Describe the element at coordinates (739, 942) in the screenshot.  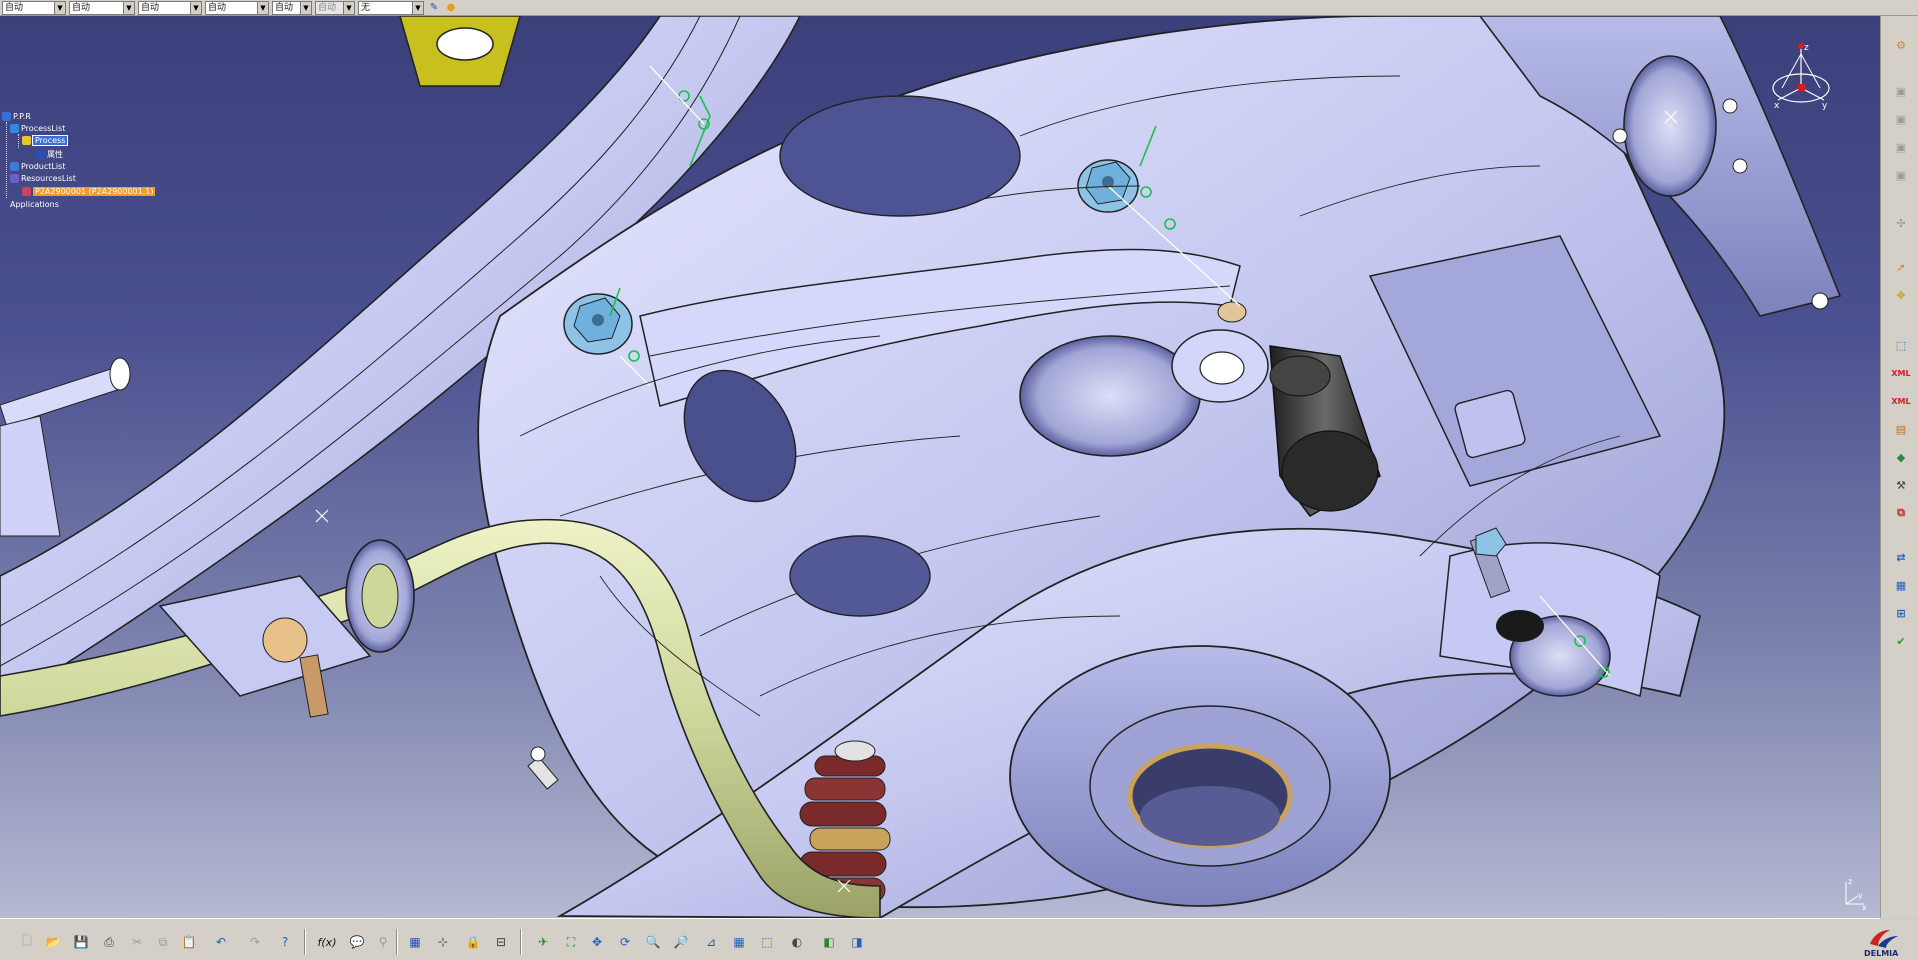
I see `multi-view-icon: ▦` at that location.